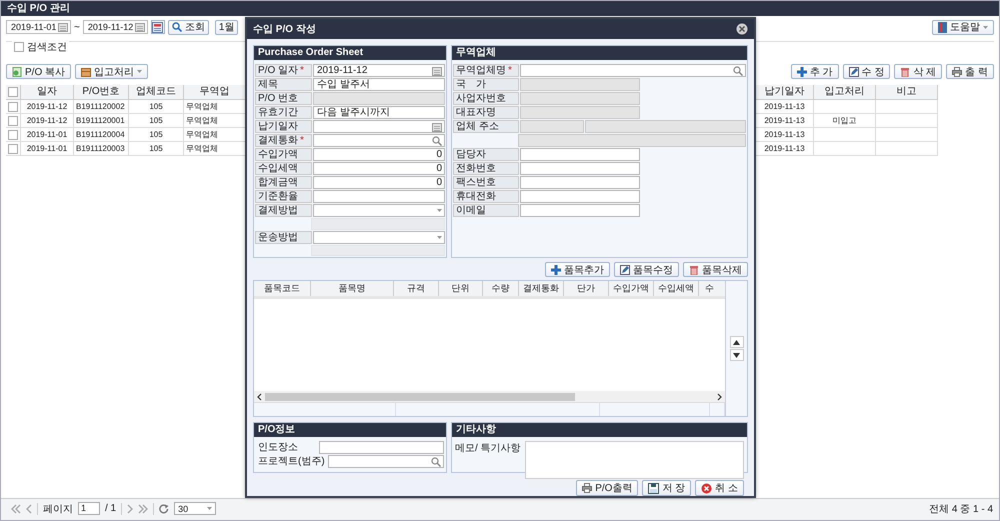 The image size is (1000, 521). What do you see at coordinates (29, 509) in the screenshot?
I see `previous-page-icon` at bounding box center [29, 509].